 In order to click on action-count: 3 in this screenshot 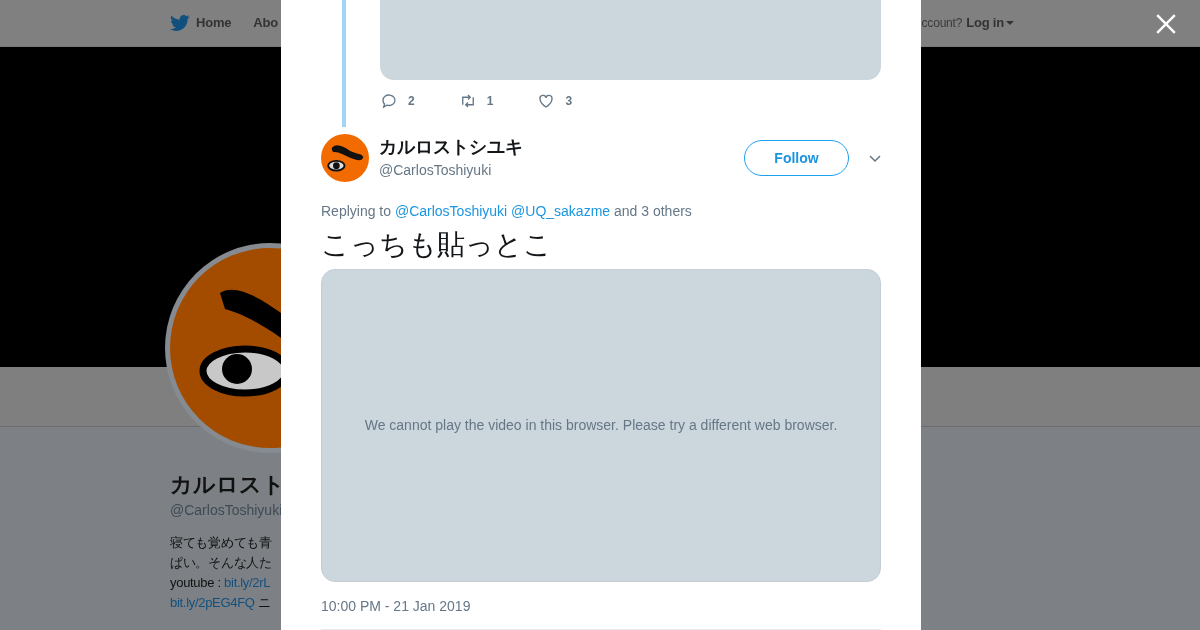, I will do `click(569, 101)`.